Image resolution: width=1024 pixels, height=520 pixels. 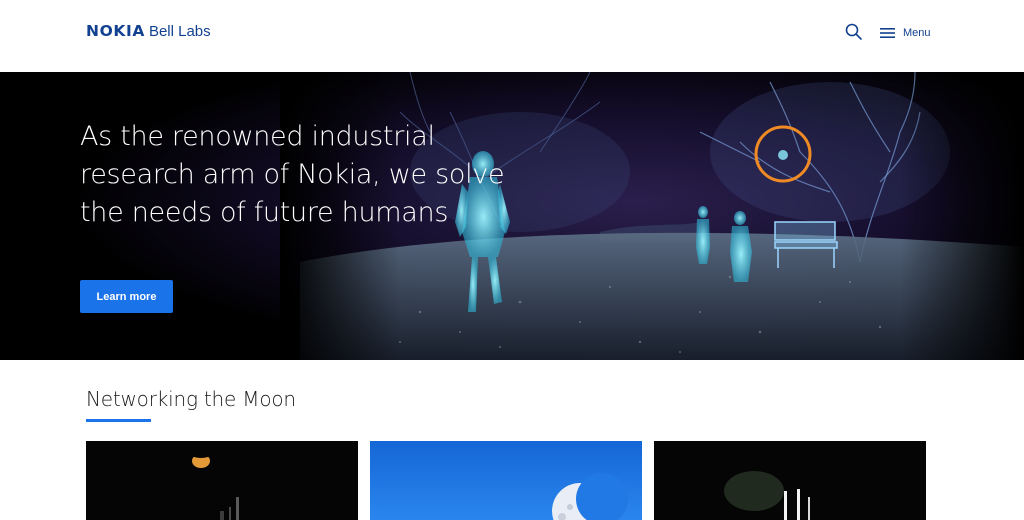 I want to click on section-title-underline, so click(x=118, y=420).